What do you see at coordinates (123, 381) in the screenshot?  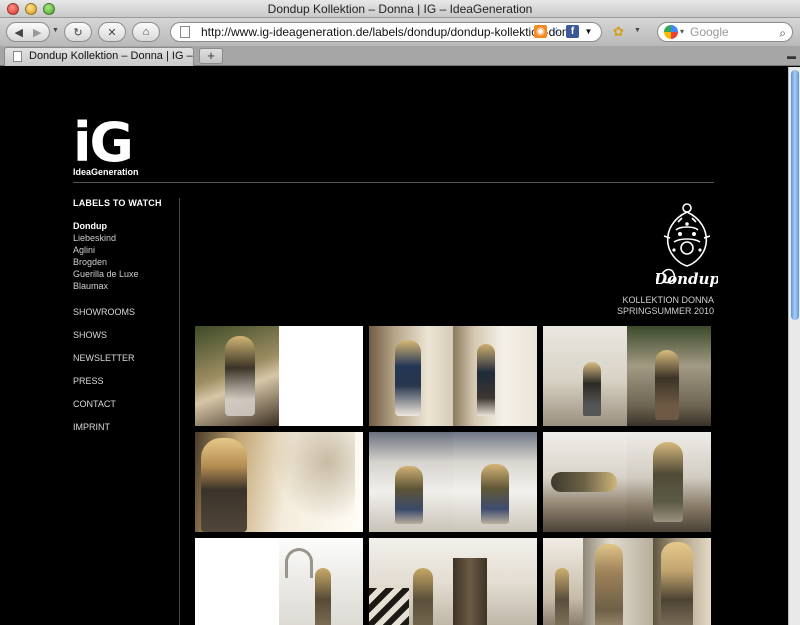 I see `nav-link-press: PRESS` at bounding box center [123, 381].